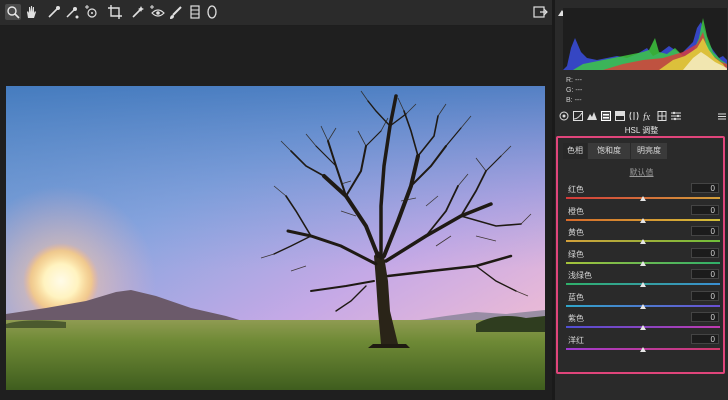 The width and height of the screenshot is (728, 400). I want to click on graduated-filter-icon, so click(195, 12).